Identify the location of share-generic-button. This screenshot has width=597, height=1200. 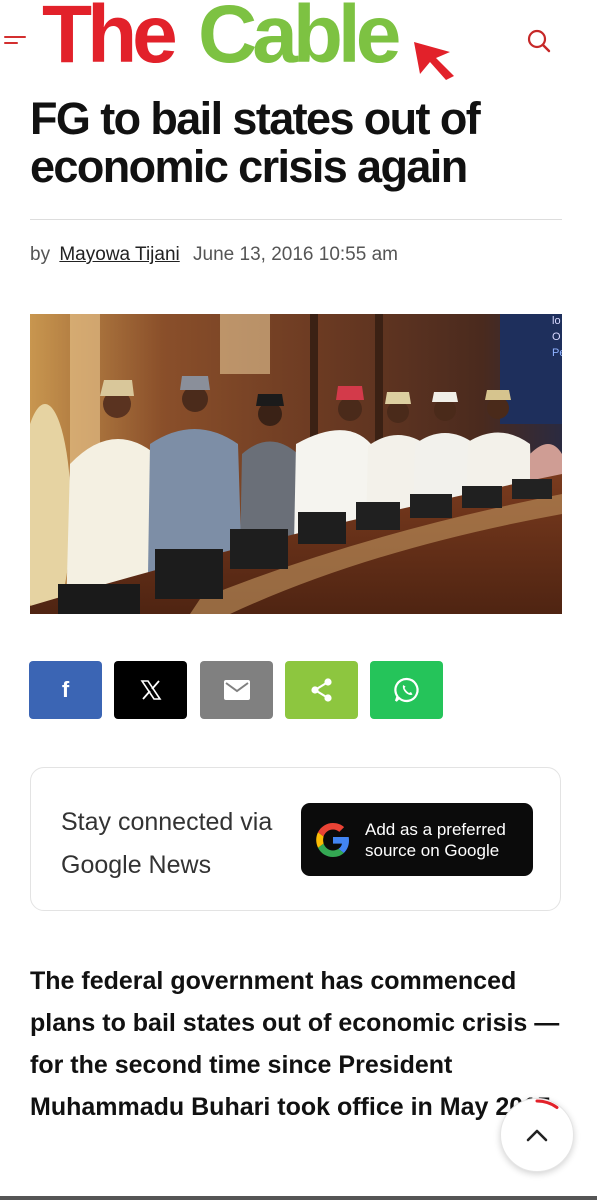
(321, 690).